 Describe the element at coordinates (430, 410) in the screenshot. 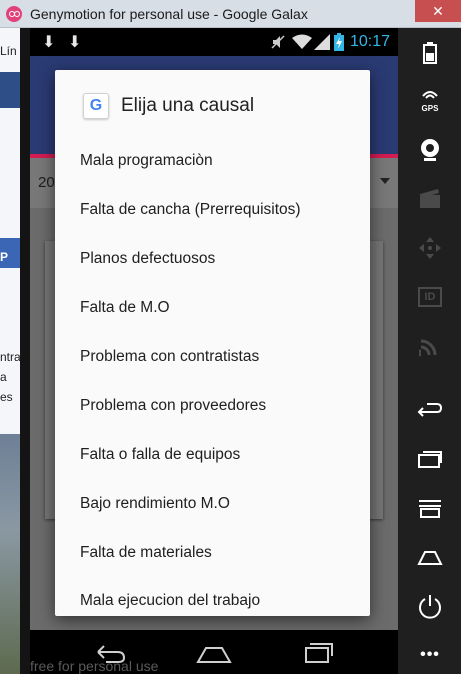

I see `back-tool-icon` at that location.